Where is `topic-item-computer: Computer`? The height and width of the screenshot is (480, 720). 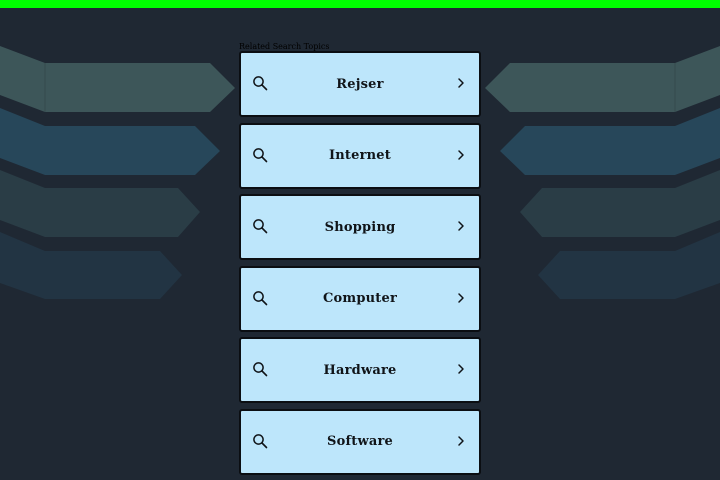
topic-item-computer: Computer is located at coordinates (360, 298).